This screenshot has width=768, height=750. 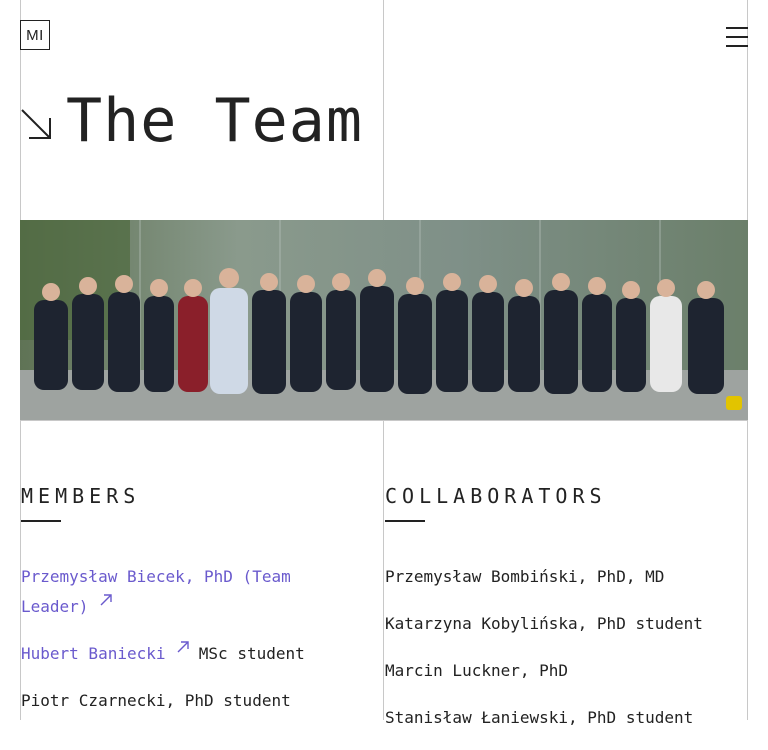 What do you see at coordinates (477, 670) in the screenshot?
I see `list-item: Marcin Luckner, PhD` at bounding box center [477, 670].